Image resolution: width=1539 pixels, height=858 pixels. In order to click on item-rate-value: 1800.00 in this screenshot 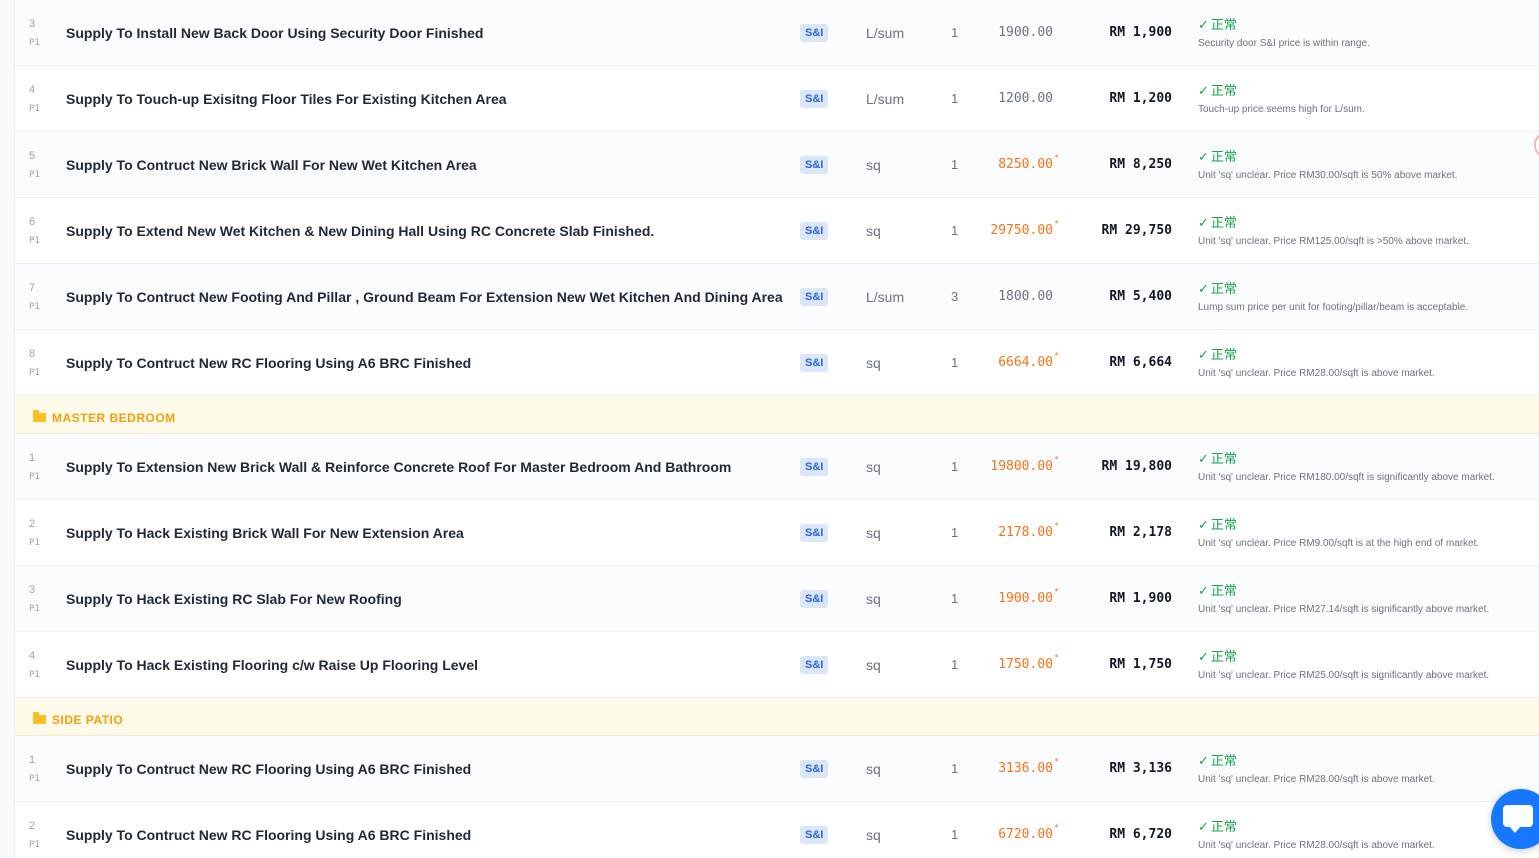, I will do `click(1025, 296)`.